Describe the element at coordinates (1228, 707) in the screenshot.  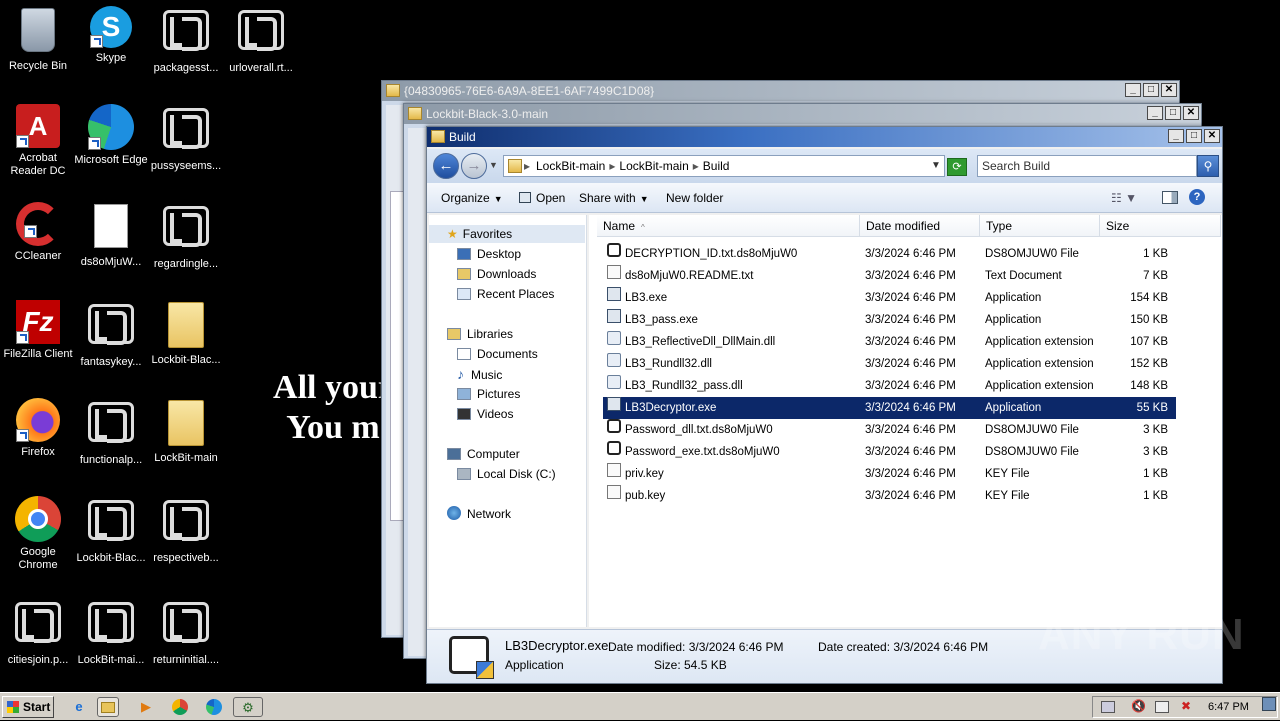
I see `clock: 6:47 PM` at that location.